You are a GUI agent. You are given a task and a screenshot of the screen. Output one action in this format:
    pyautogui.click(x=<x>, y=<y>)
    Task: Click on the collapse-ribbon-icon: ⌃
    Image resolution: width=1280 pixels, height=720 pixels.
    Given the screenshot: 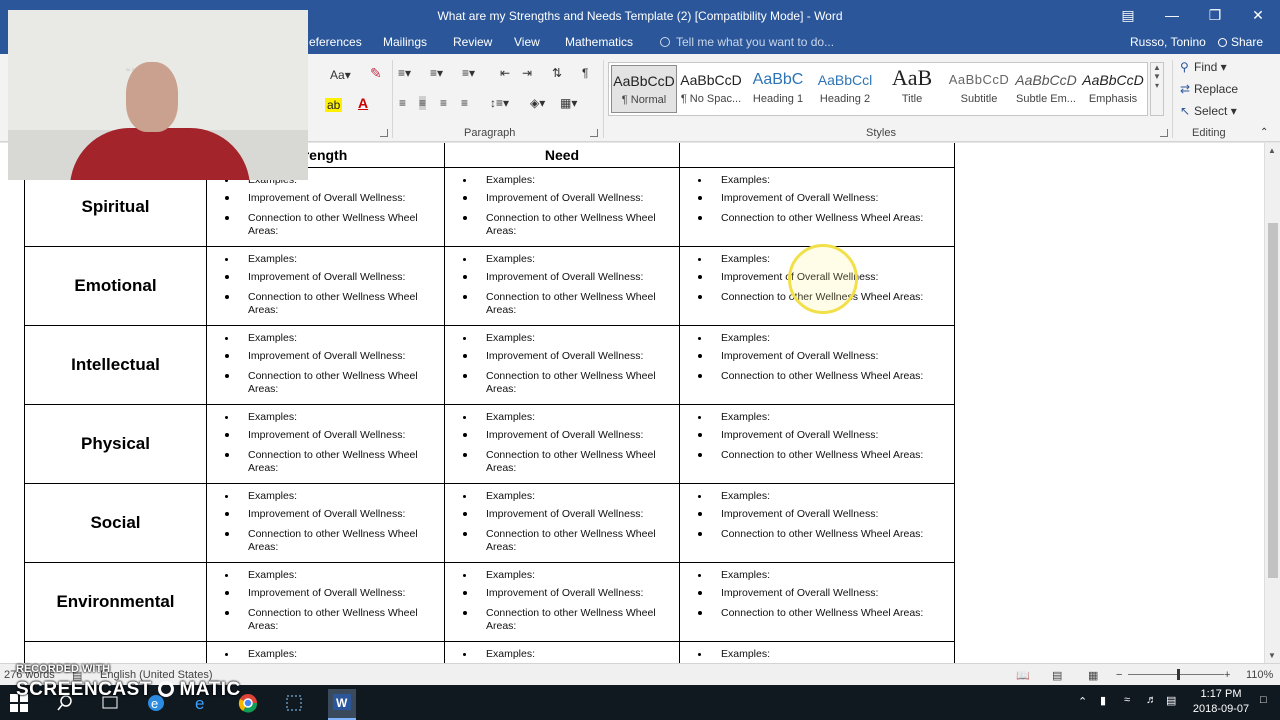 What is the action you would take?
    pyautogui.click(x=1264, y=133)
    